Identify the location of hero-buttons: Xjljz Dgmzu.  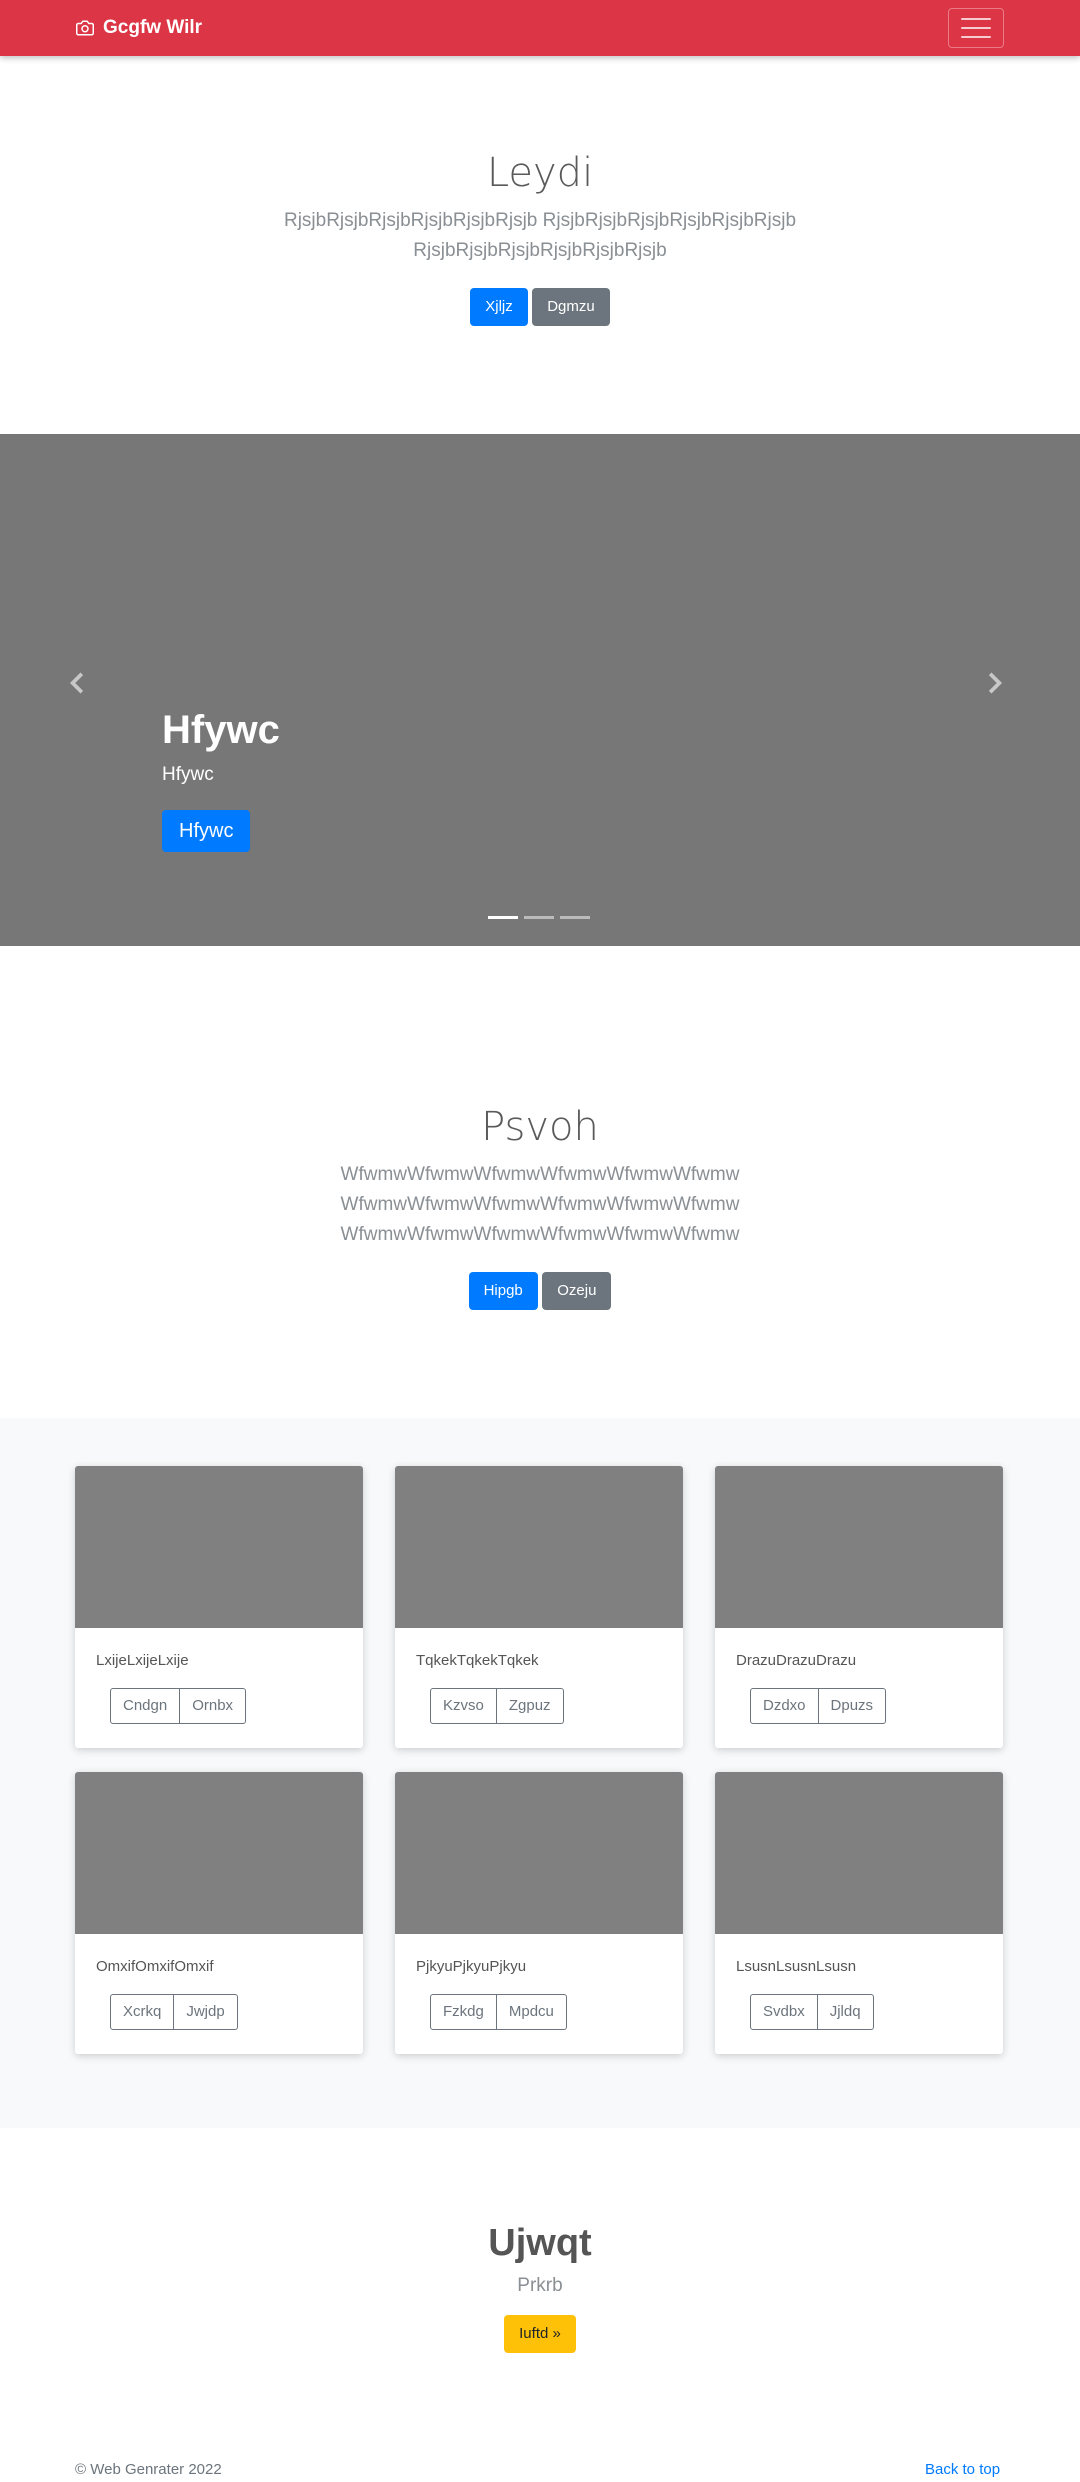
(540, 307).